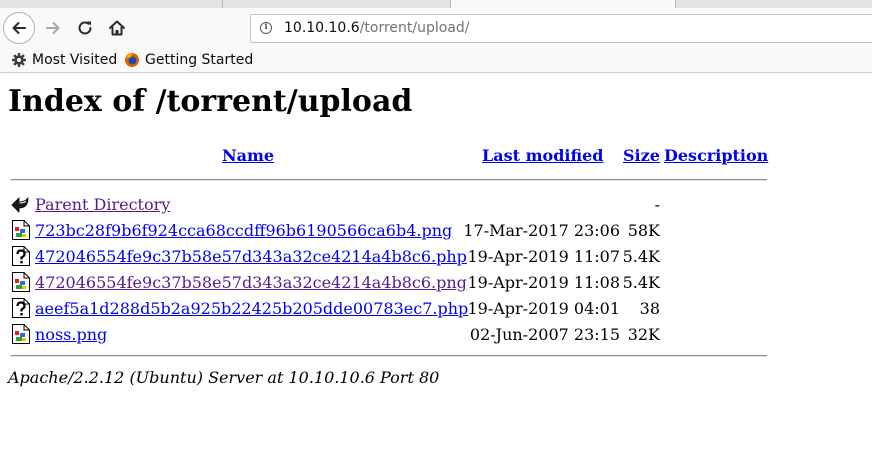  What do you see at coordinates (541, 230) in the screenshot?
I see `file-modified: 17-Mar-2017 23:06` at bounding box center [541, 230].